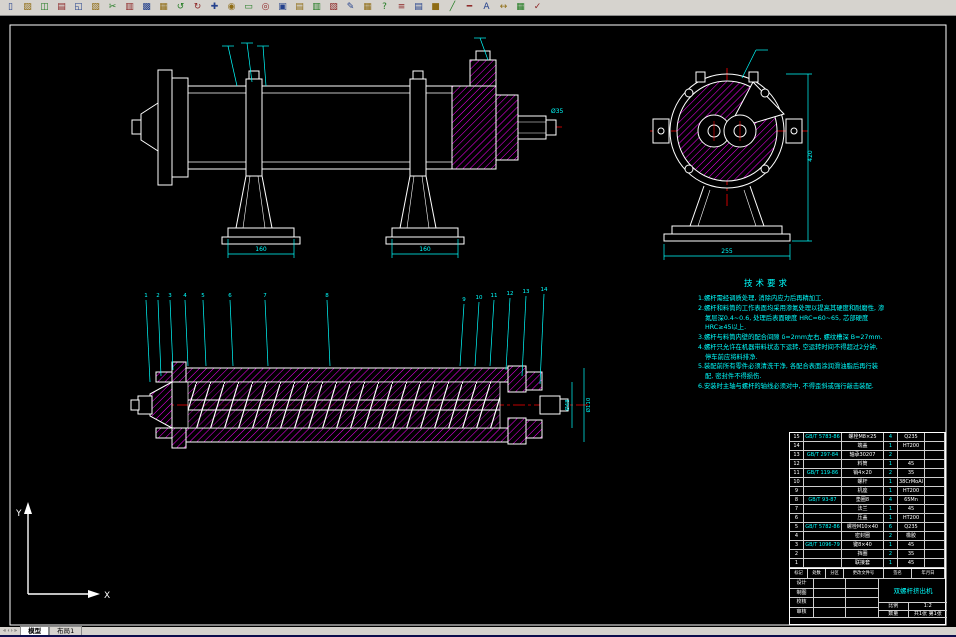 This screenshot has width=956, height=637. I want to click on scale-label: 比例, so click(894, 607).